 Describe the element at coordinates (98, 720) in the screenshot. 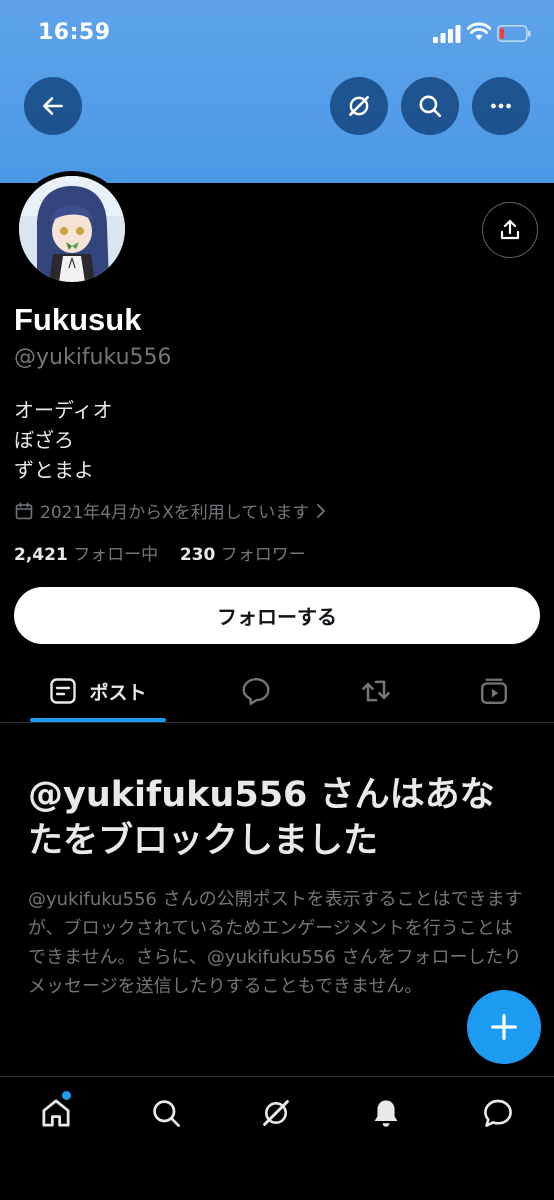

I see `active-tab-indicator` at that location.